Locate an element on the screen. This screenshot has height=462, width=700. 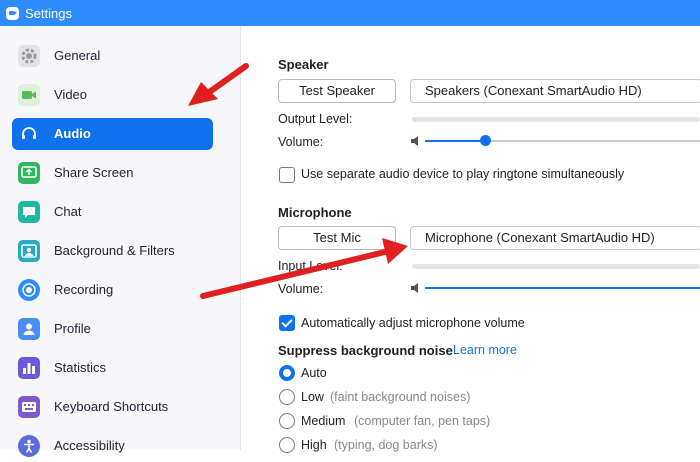
sidebar-item-keyboard-shortcuts: Keyboard Shortcuts is located at coordinates (112, 407).